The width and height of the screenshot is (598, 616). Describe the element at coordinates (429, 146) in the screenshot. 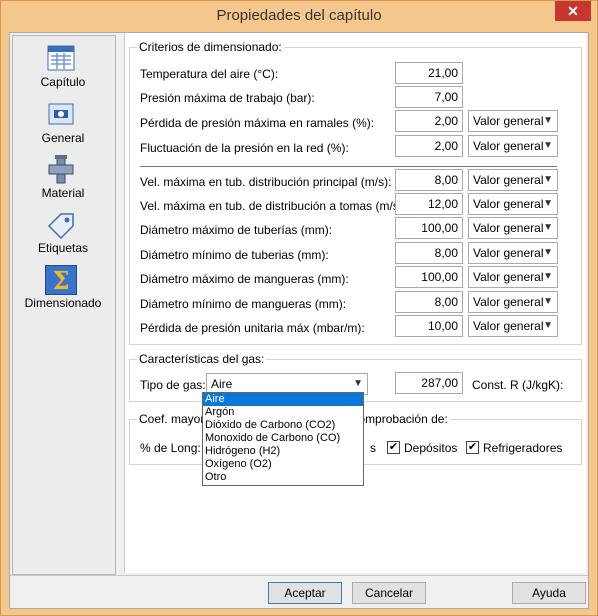

I see `fluctuacion-input: 2,00` at that location.